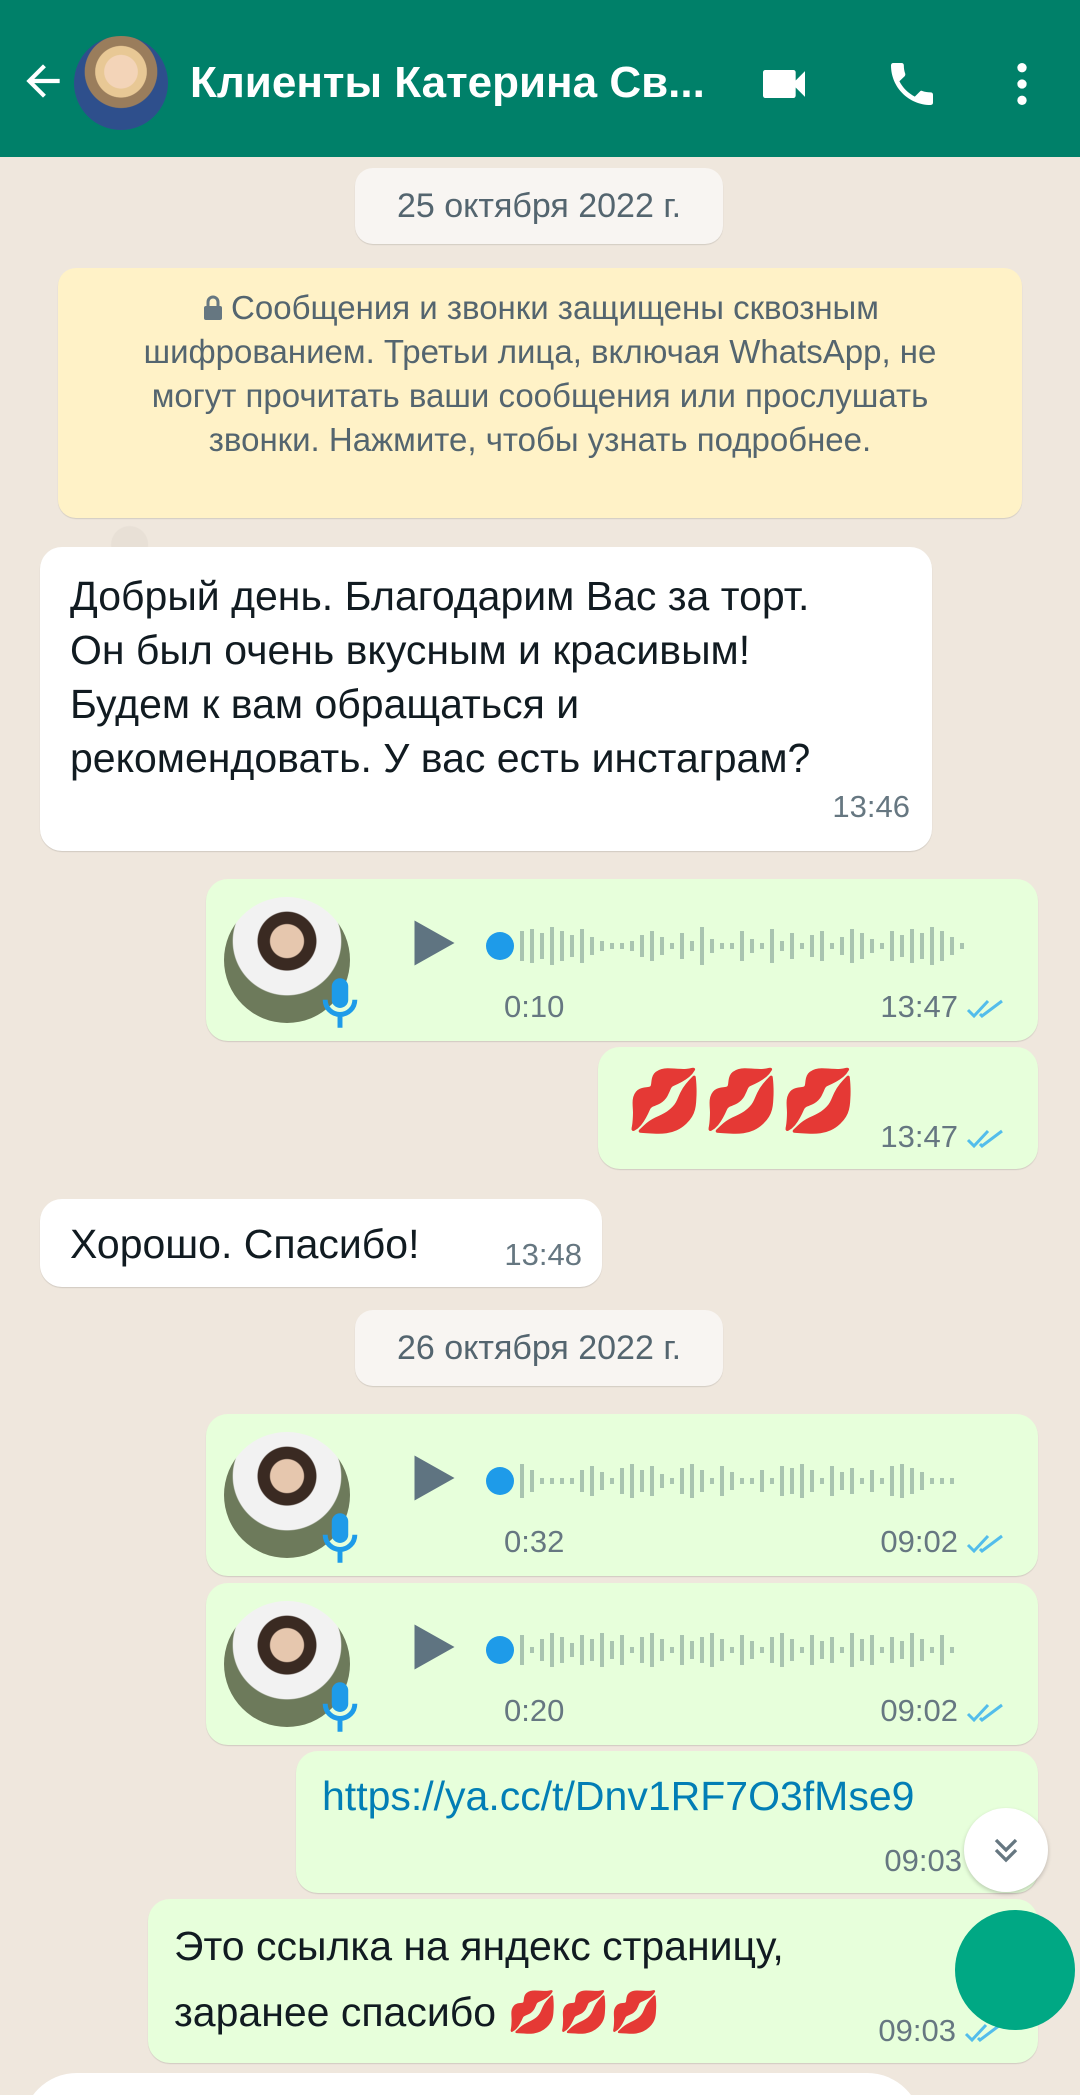 The image size is (1080, 2095). I want to click on message-outgoing: 💋💋💋 13:47, so click(818, 1108).